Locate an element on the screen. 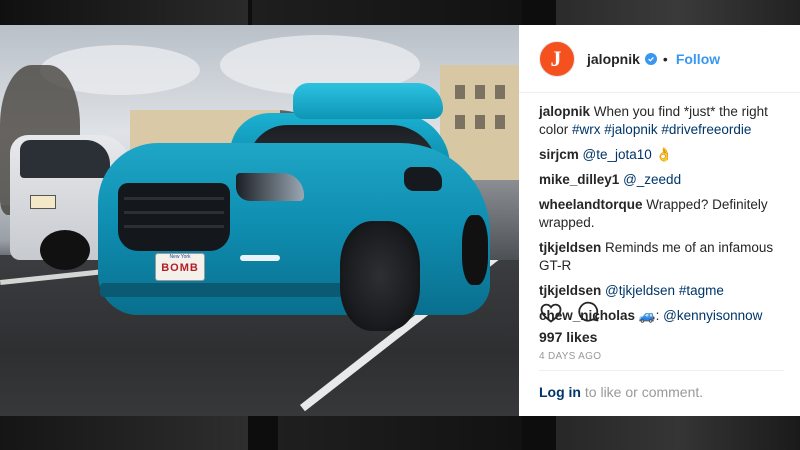  comment-username: jalopnik is located at coordinates (564, 111).